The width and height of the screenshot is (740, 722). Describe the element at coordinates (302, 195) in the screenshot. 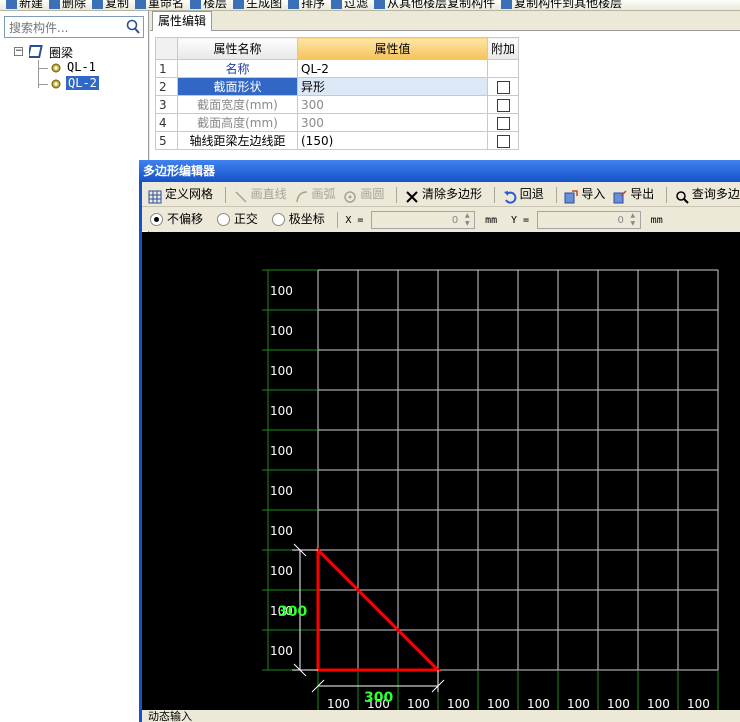

I see `arc-icon` at that location.